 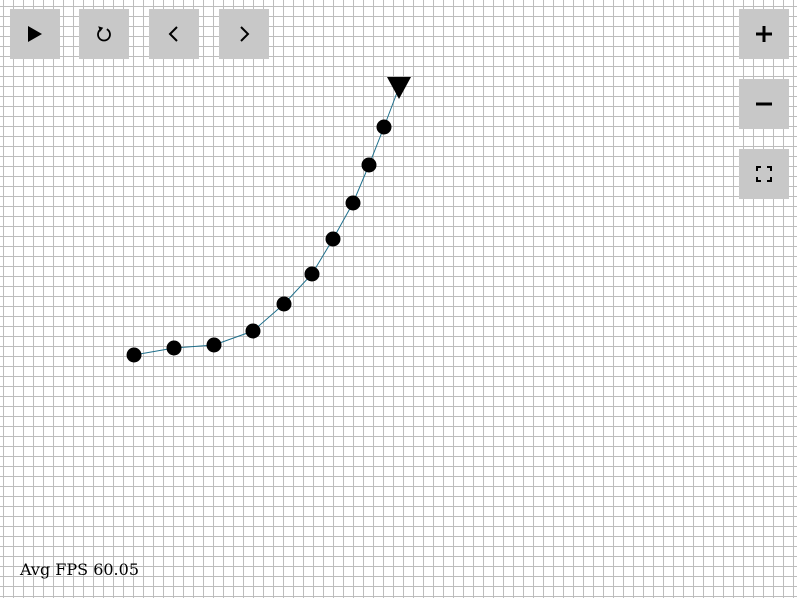 I want to click on reset-icon, so click(x=104, y=34).